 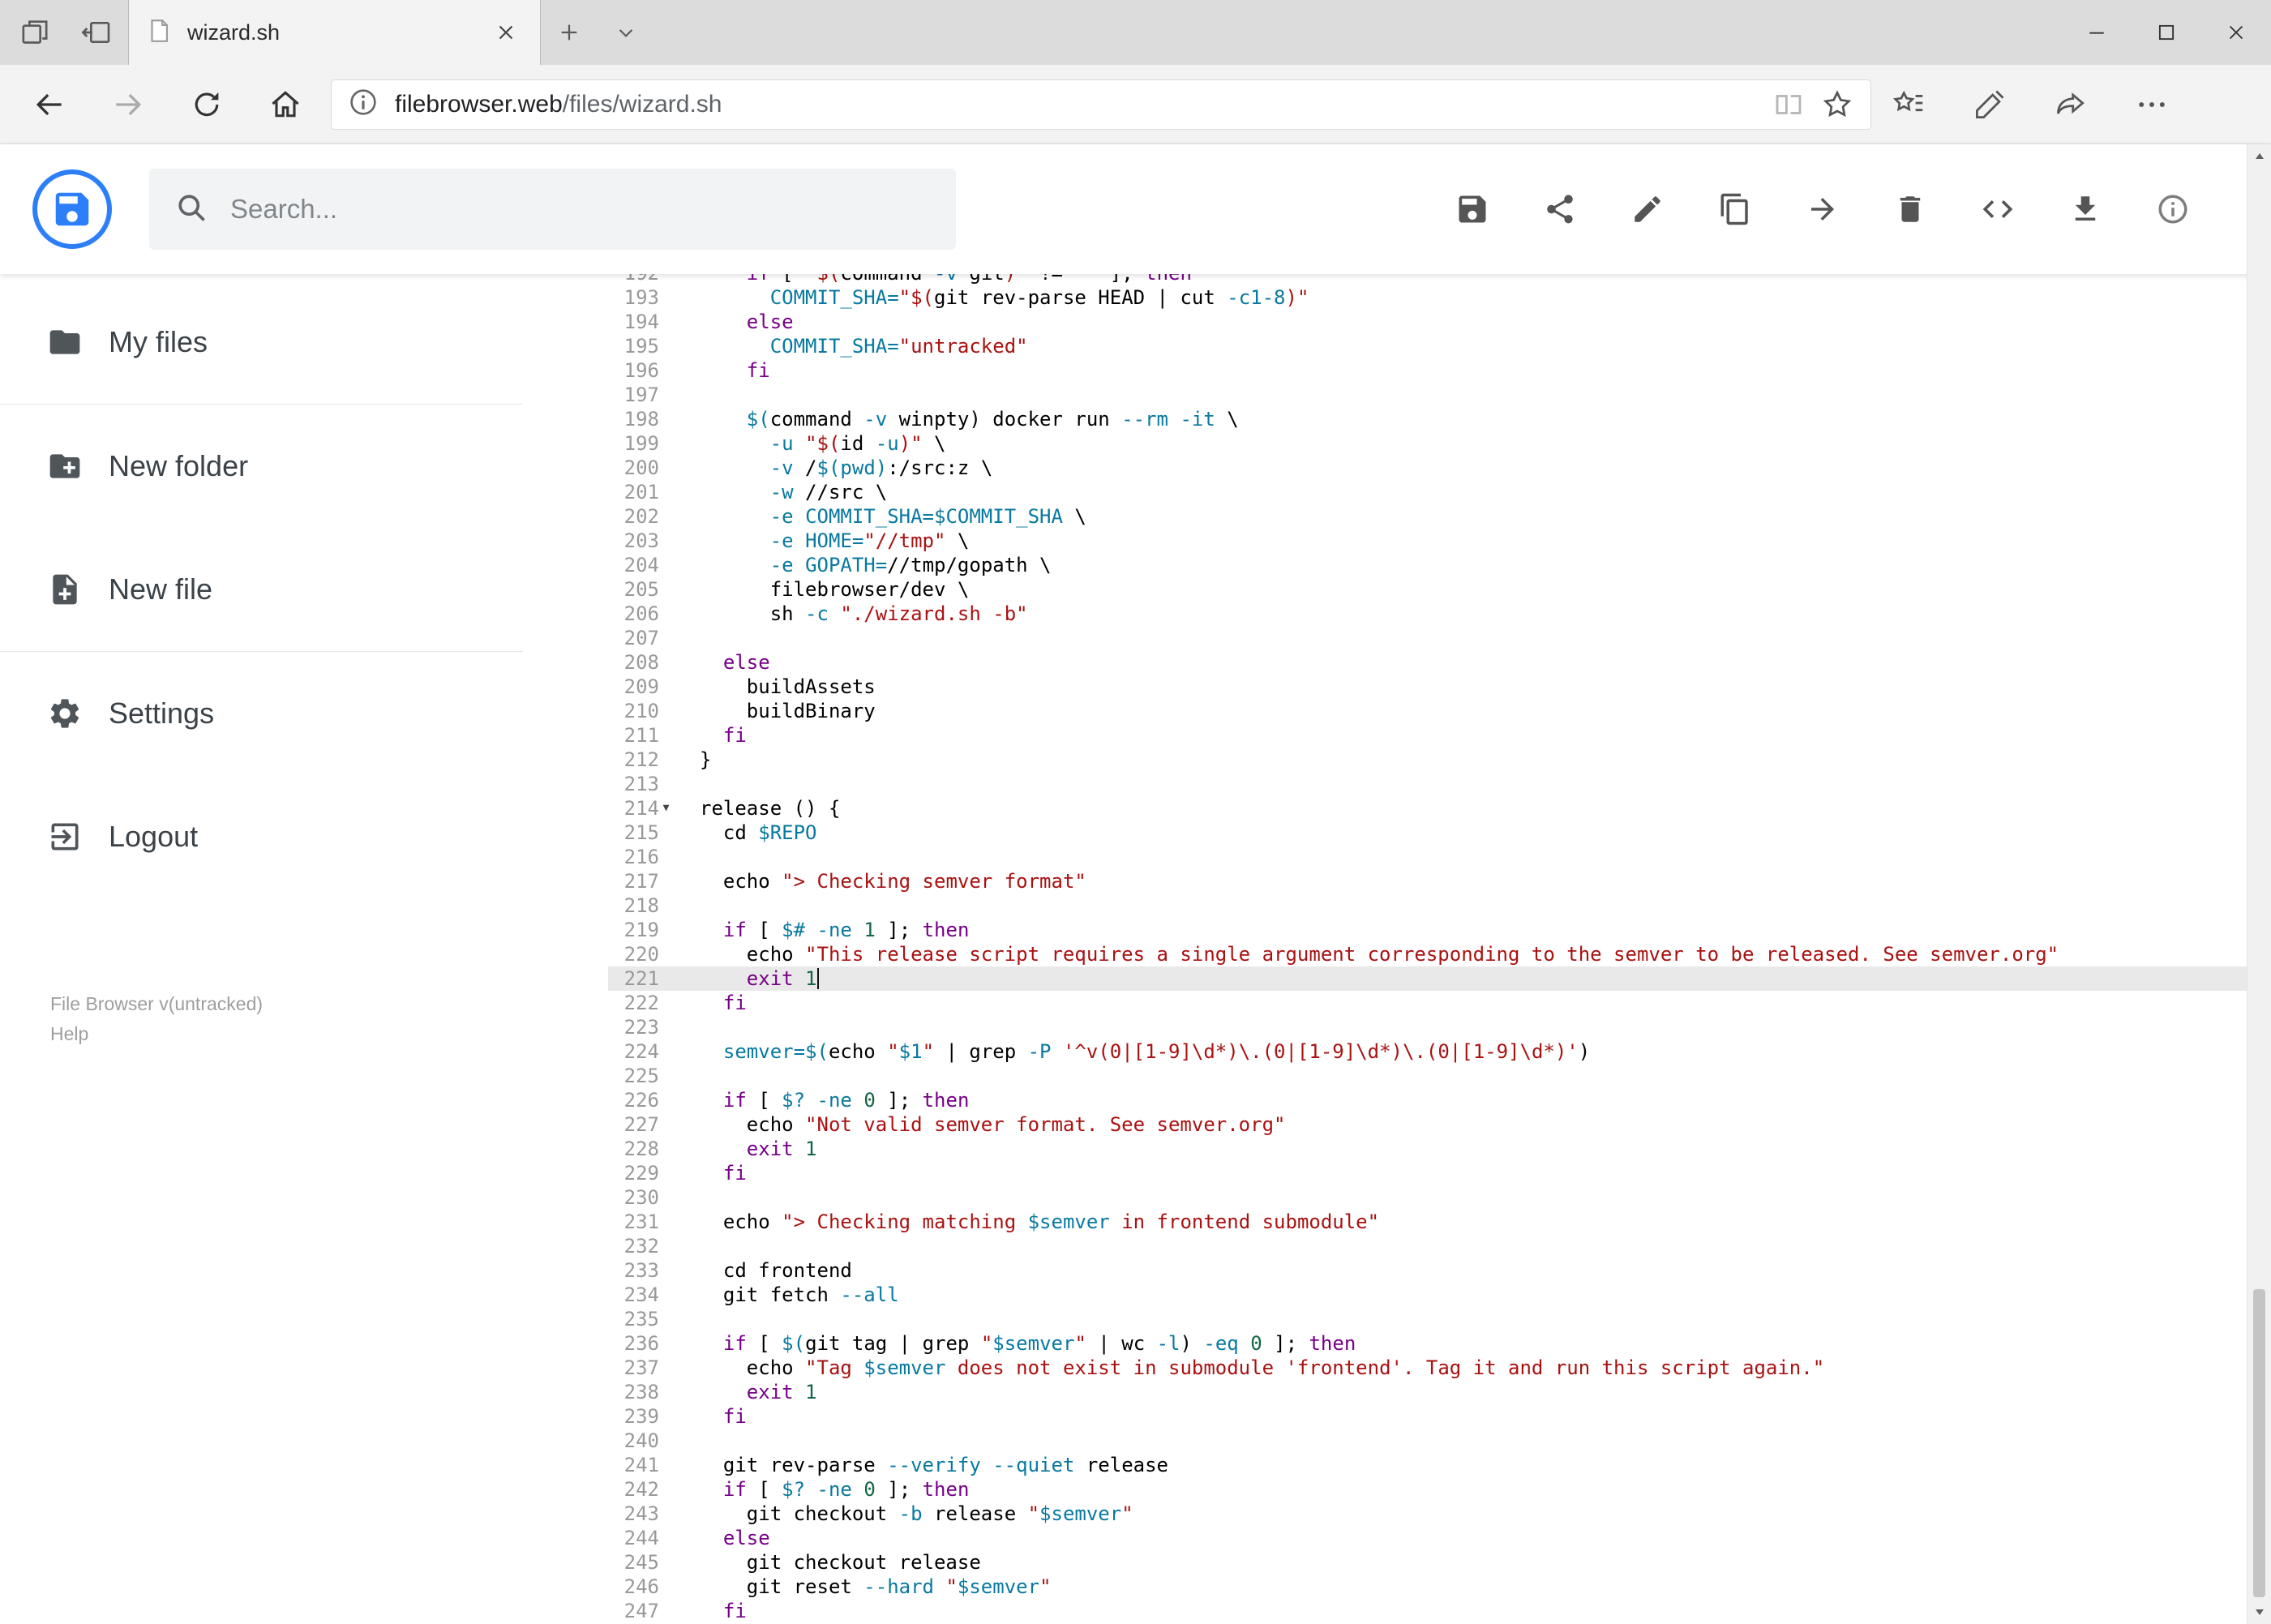 What do you see at coordinates (1440, 1319) in the screenshot?
I see `code-line: 235` at bounding box center [1440, 1319].